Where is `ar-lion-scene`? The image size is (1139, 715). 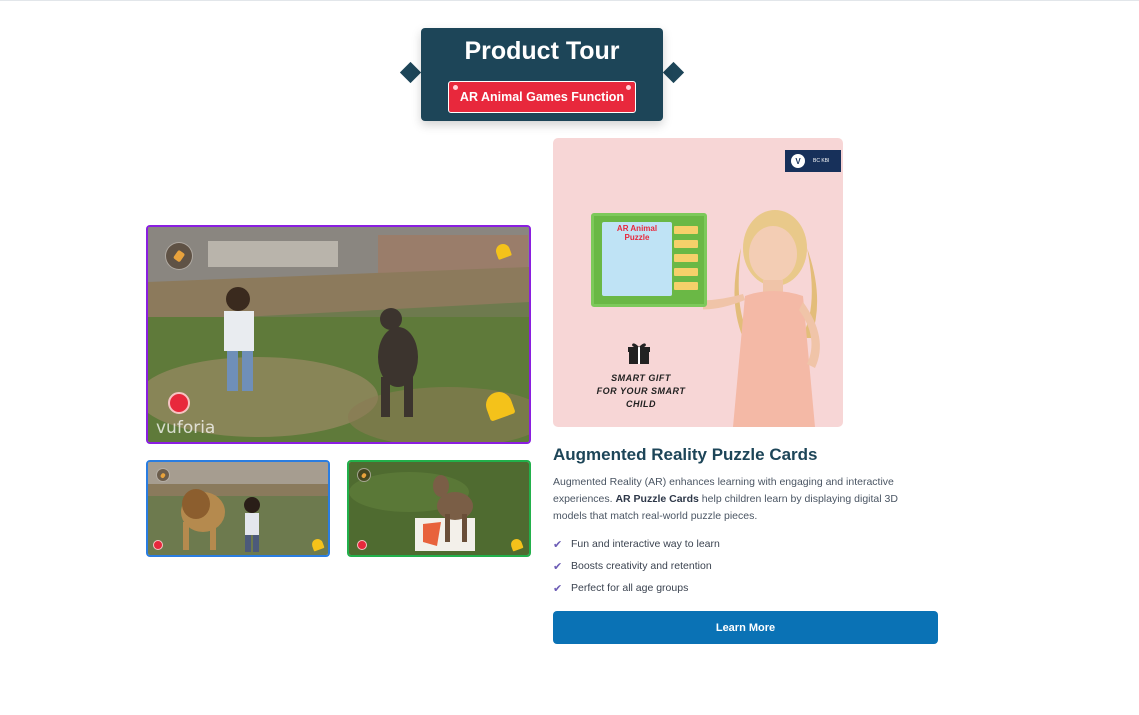 ar-lion-scene is located at coordinates (238, 508).